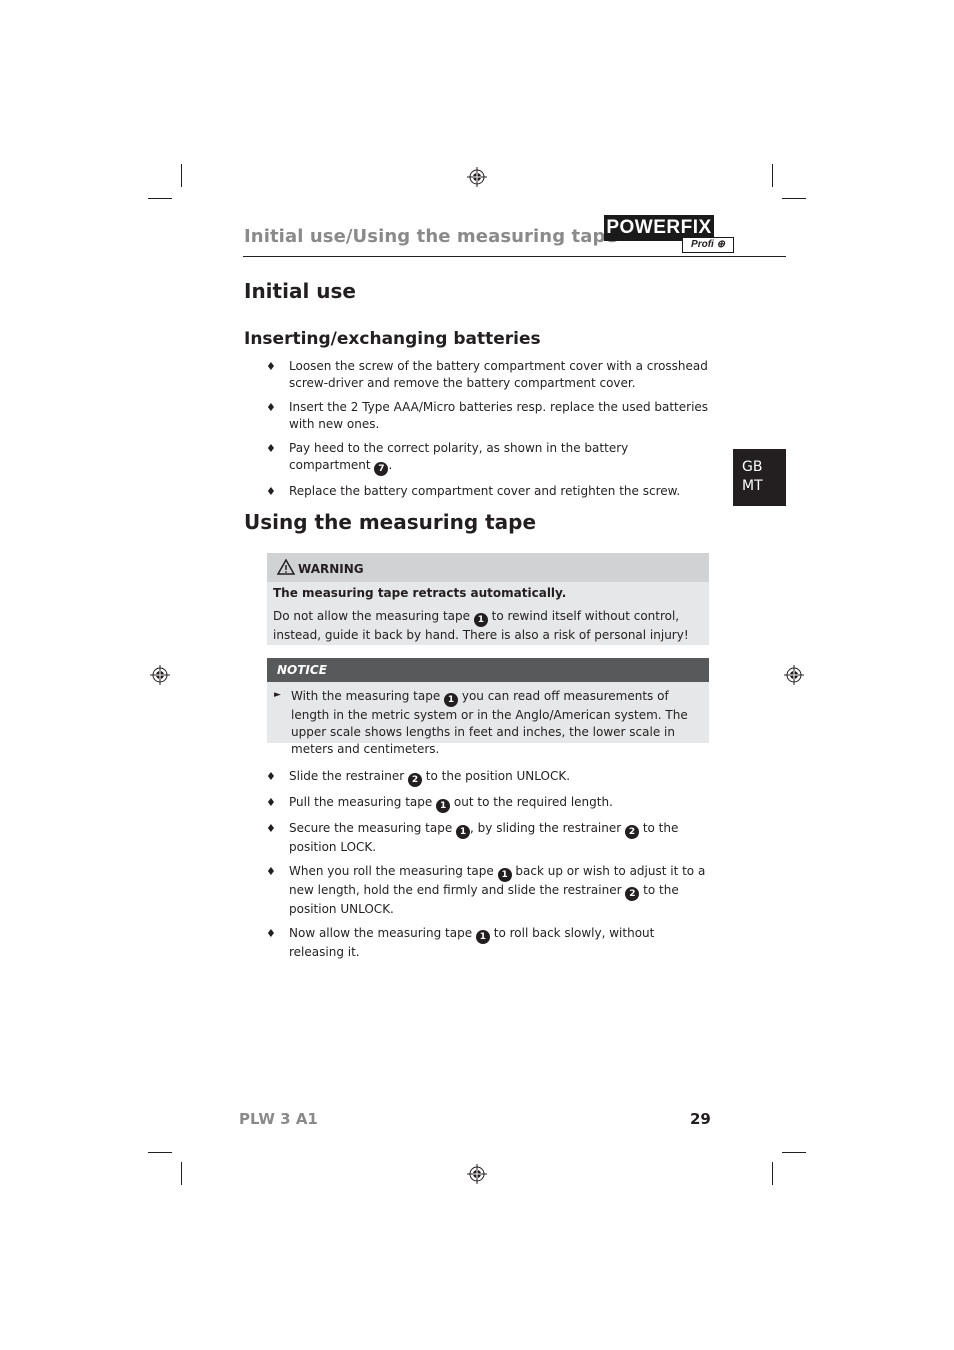 Image resolution: width=954 pixels, height=1350 pixels. Describe the element at coordinates (278, 1119) in the screenshot. I see `footer-model-number: PLW 3 A1` at that location.